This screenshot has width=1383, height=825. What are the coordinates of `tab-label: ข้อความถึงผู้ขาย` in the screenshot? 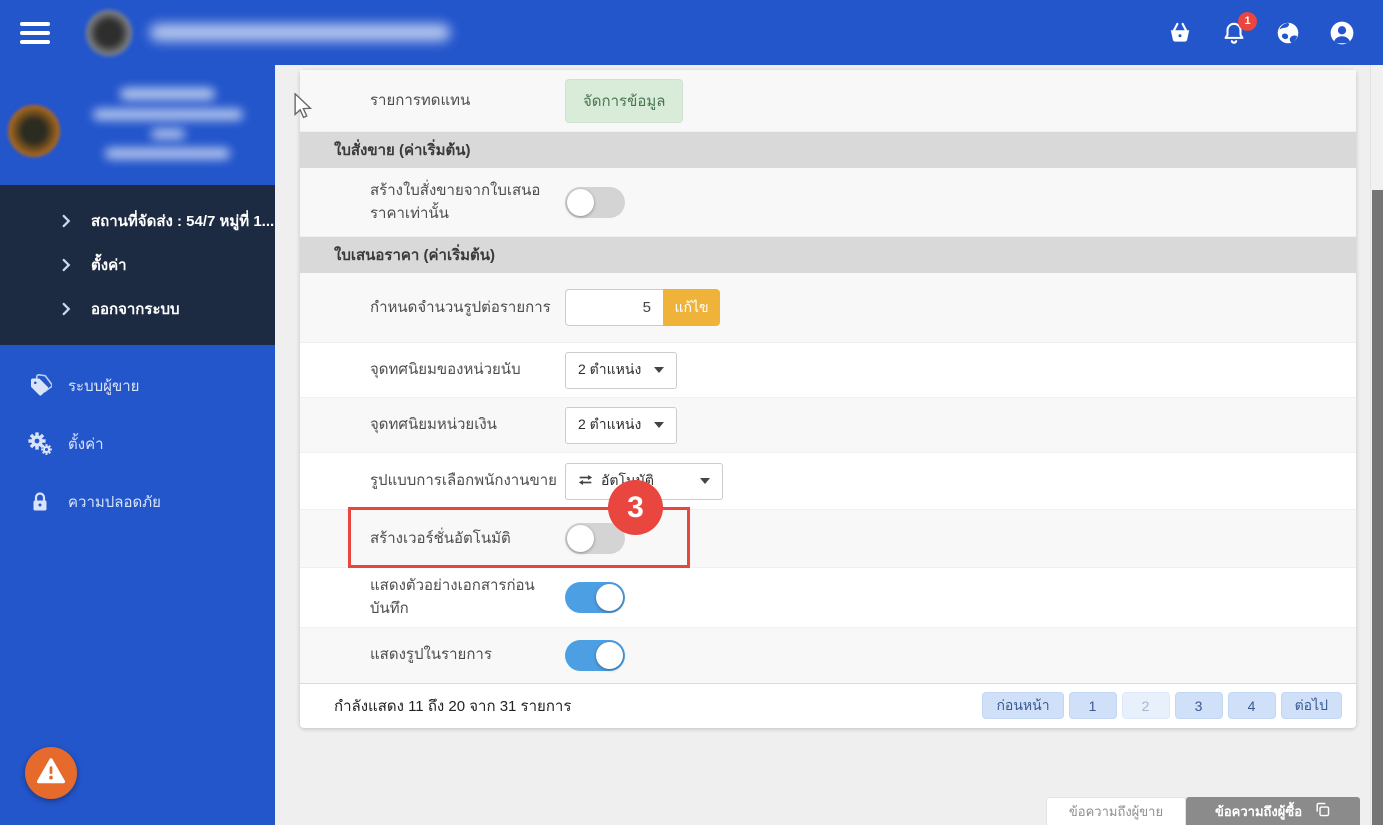 It's located at (1116, 811).